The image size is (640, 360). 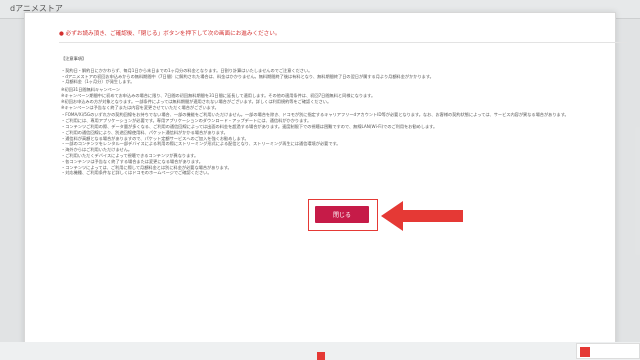 I want to click on terms-line: ・月額料金（1ヶ月分）が発生します。, so click(x=98, y=82).